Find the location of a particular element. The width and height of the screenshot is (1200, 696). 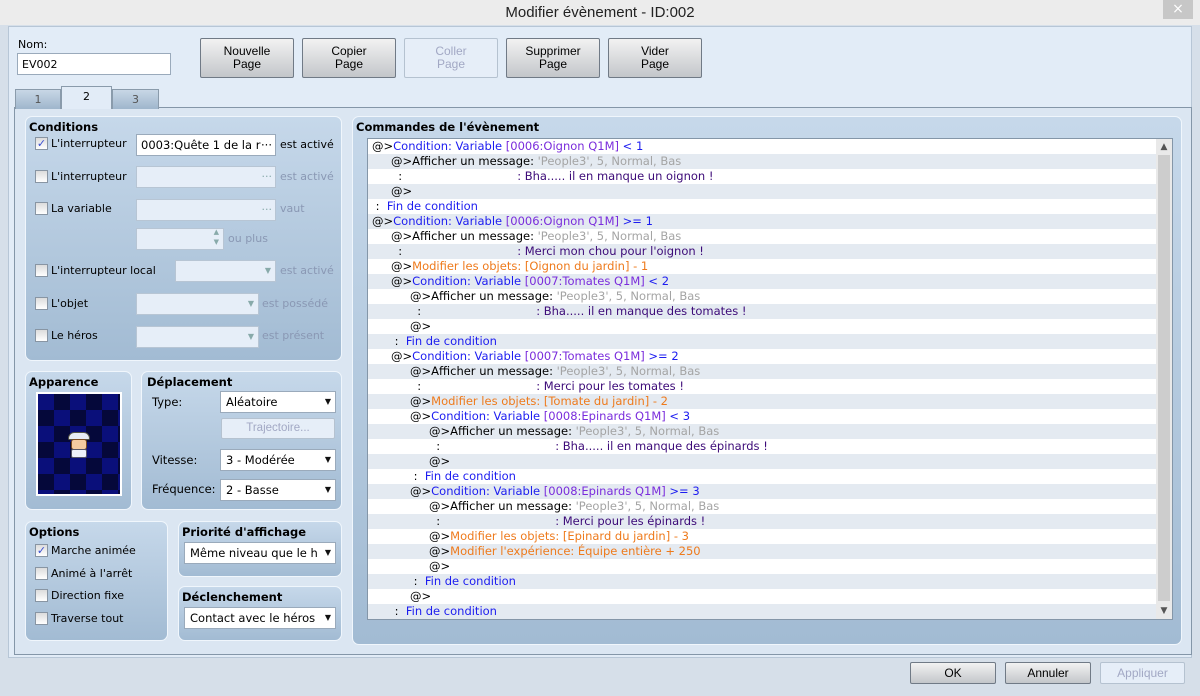

scroll-down-icon: ▼ is located at coordinates (1164, 611).